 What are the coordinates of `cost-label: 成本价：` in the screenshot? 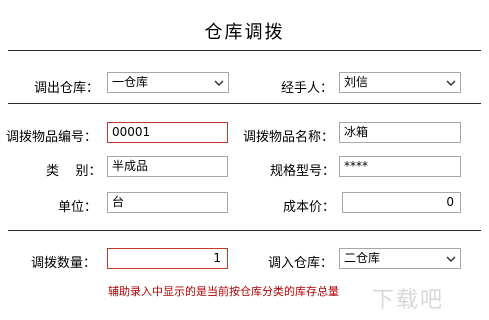 It's located at (309, 207).